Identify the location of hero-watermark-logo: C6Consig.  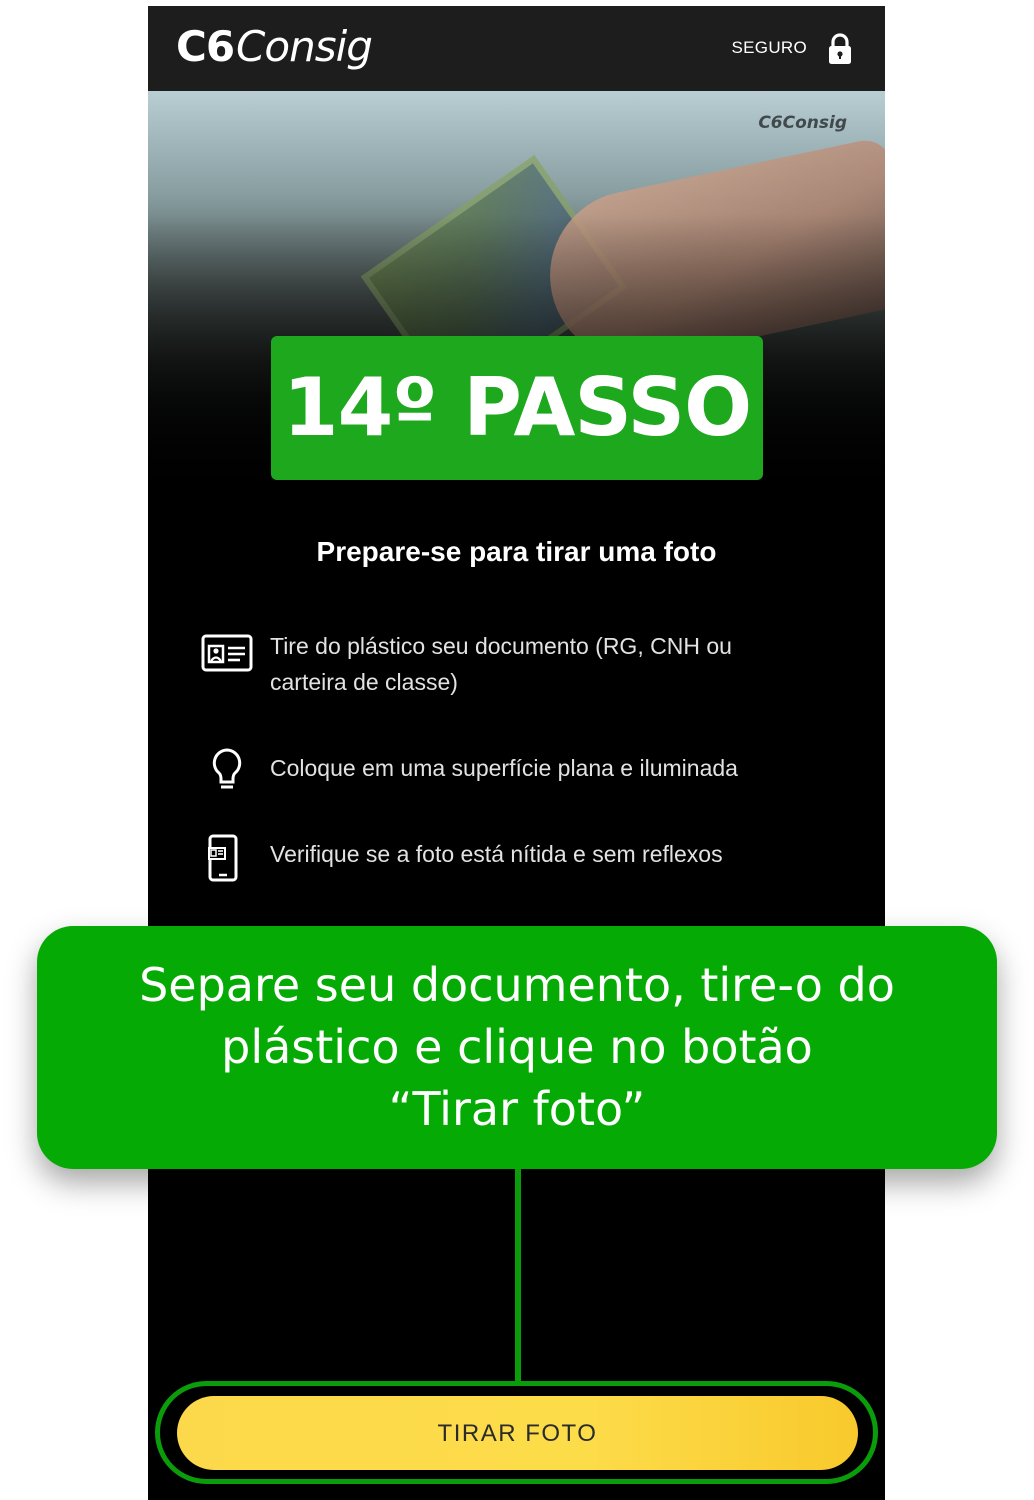
(802, 123).